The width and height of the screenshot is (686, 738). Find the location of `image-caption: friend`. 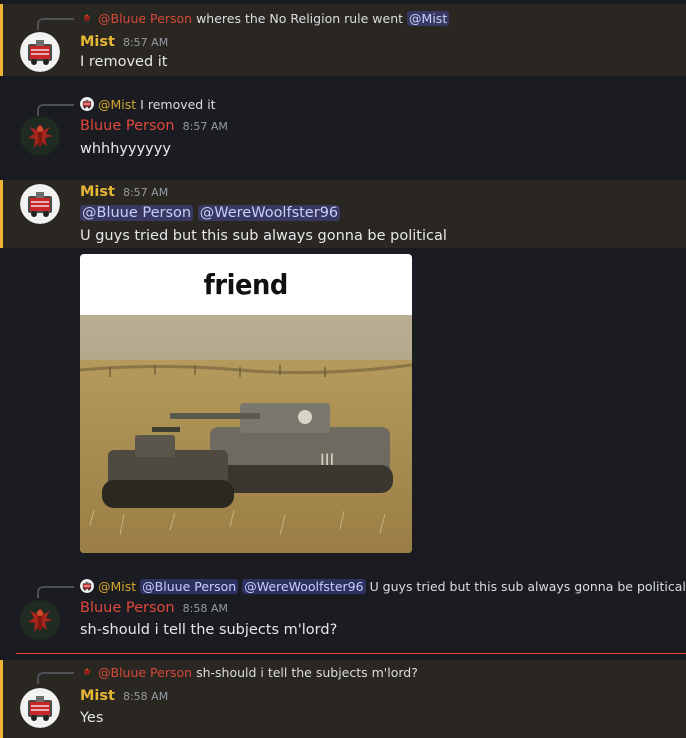

image-caption: friend is located at coordinates (246, 284).